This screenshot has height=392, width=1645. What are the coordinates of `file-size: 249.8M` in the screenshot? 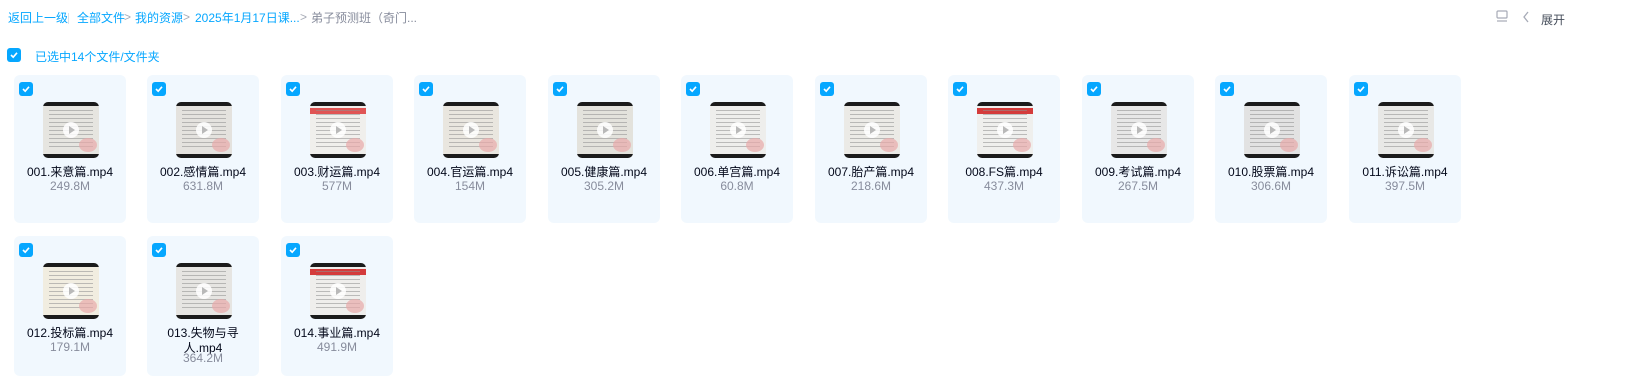 It's located at (70, 186).